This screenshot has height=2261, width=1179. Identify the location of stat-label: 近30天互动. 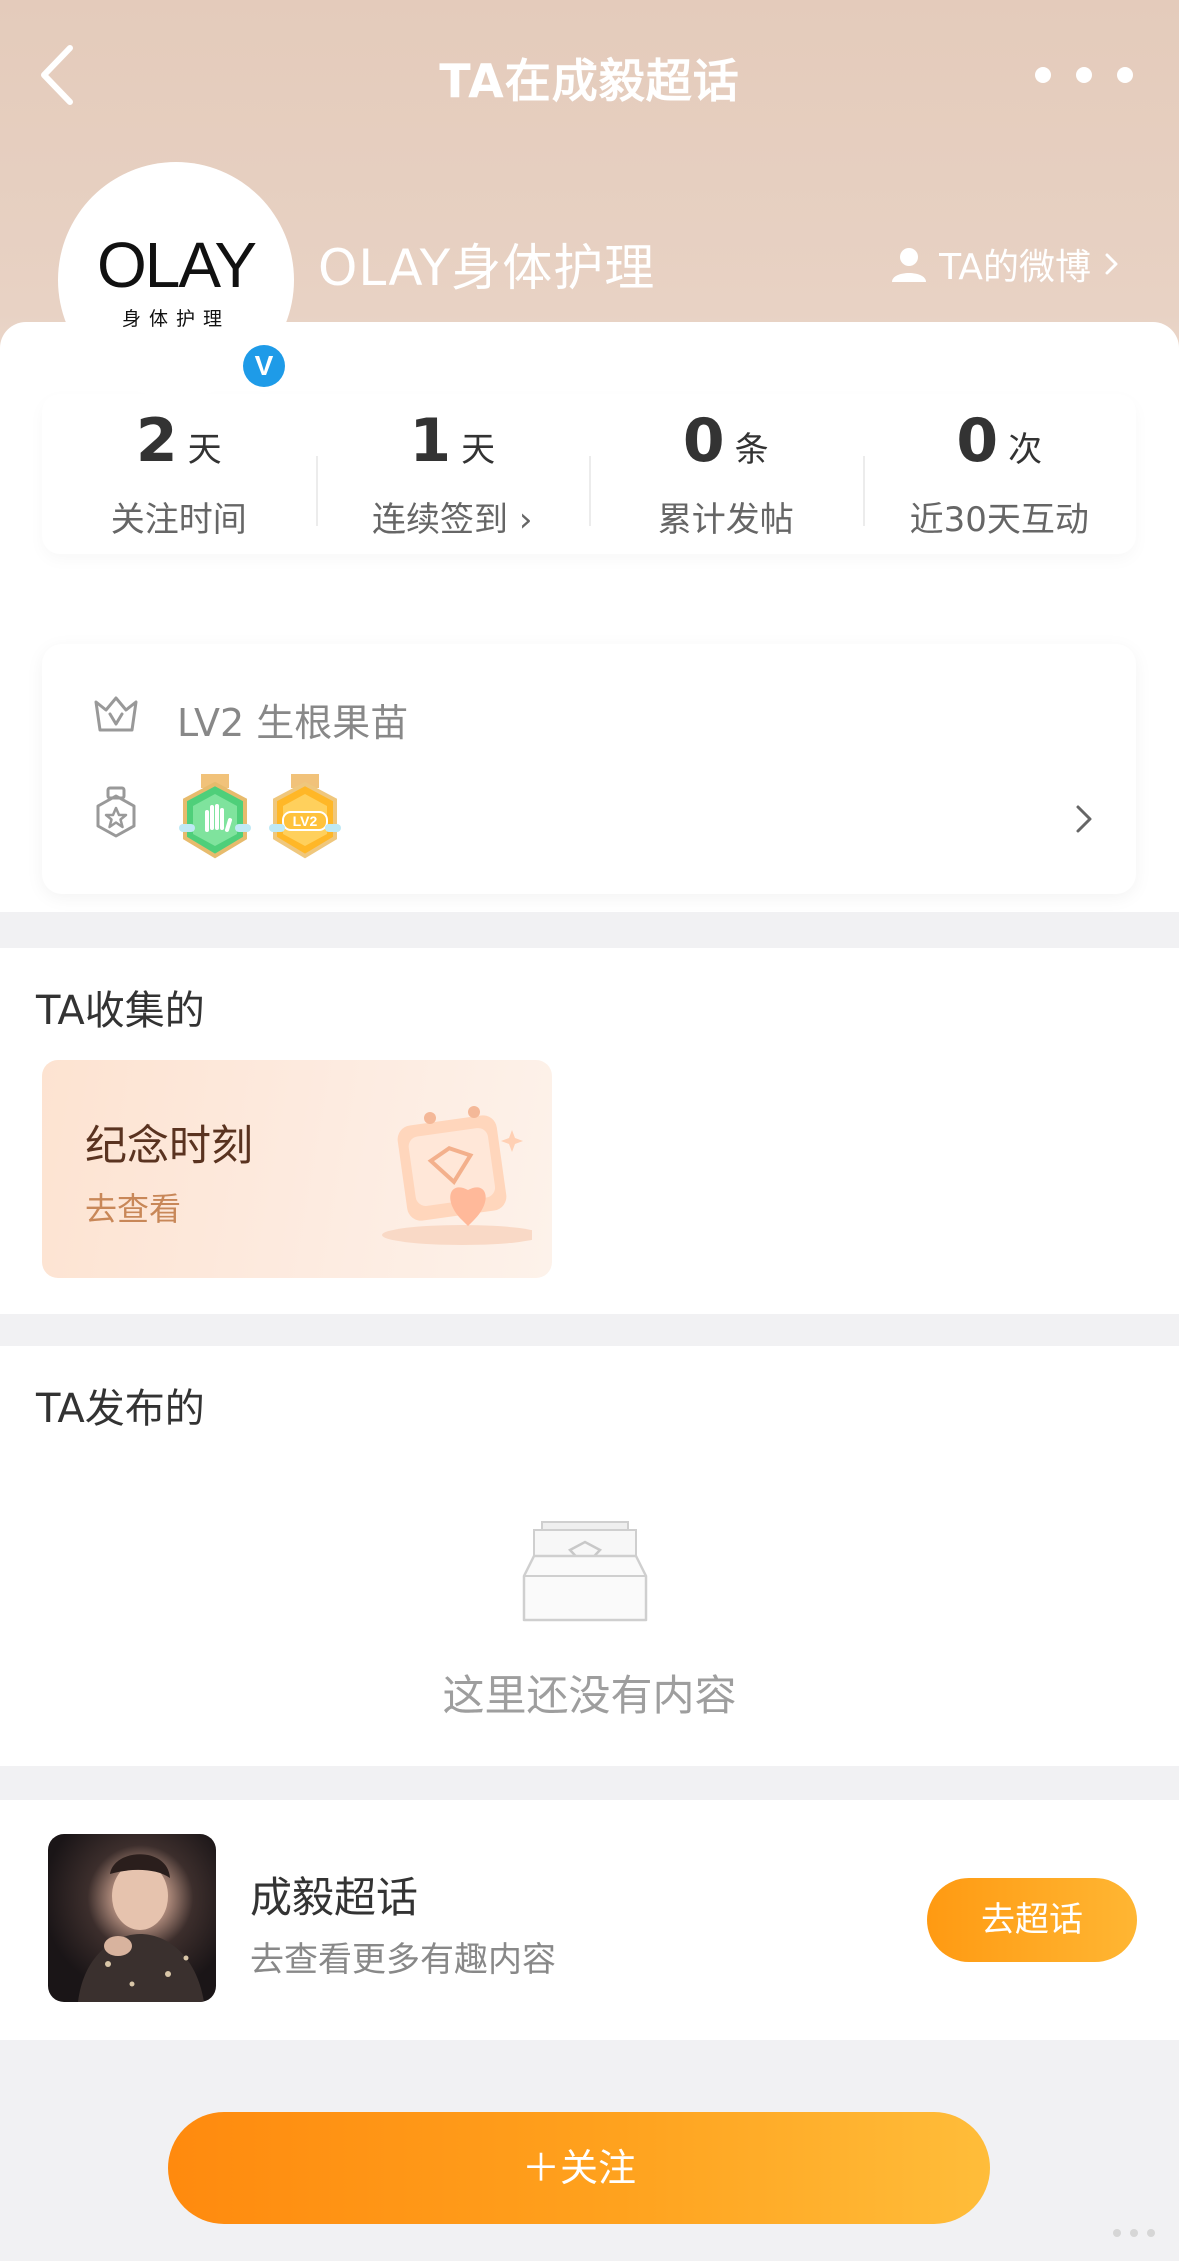
(999, 520).